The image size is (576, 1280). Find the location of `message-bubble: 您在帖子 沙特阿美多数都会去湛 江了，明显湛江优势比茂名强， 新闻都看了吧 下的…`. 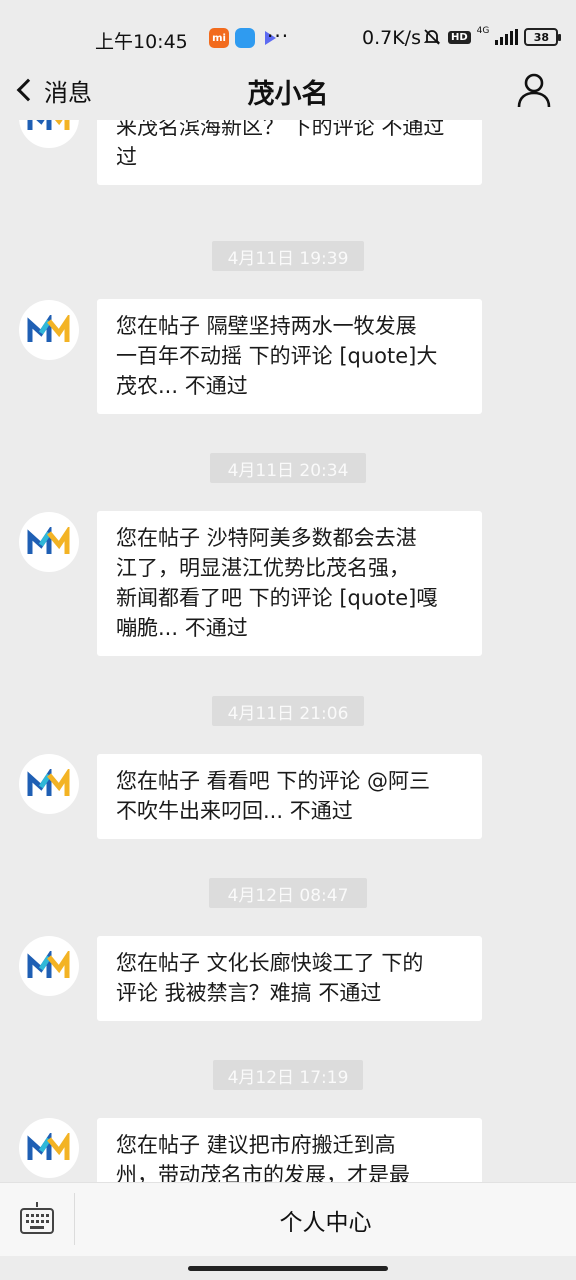

message-bubble: 您在帖子 沙特阿美多数都会去湛 江了，明显湛江优势比茂名强， 新闻都看了吧 下的… is located at coordinates (289, 583).